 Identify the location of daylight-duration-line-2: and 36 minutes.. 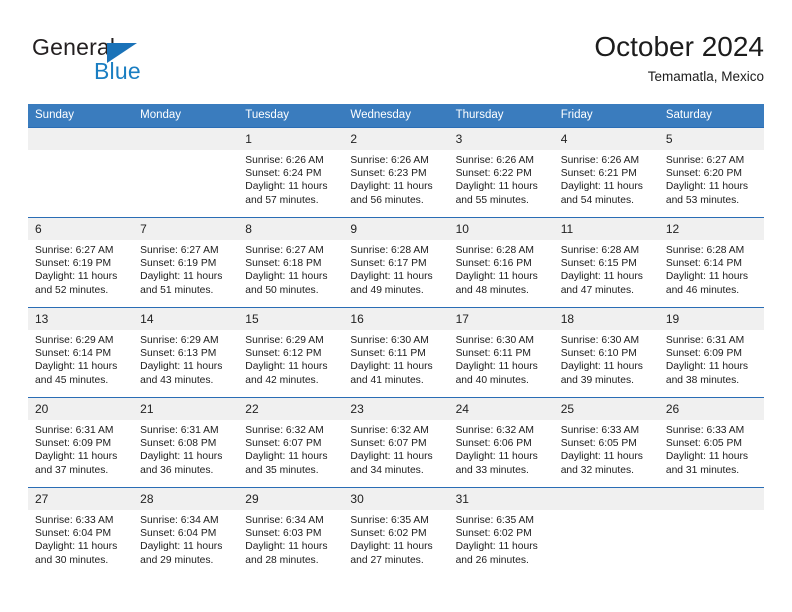
(177, 470).